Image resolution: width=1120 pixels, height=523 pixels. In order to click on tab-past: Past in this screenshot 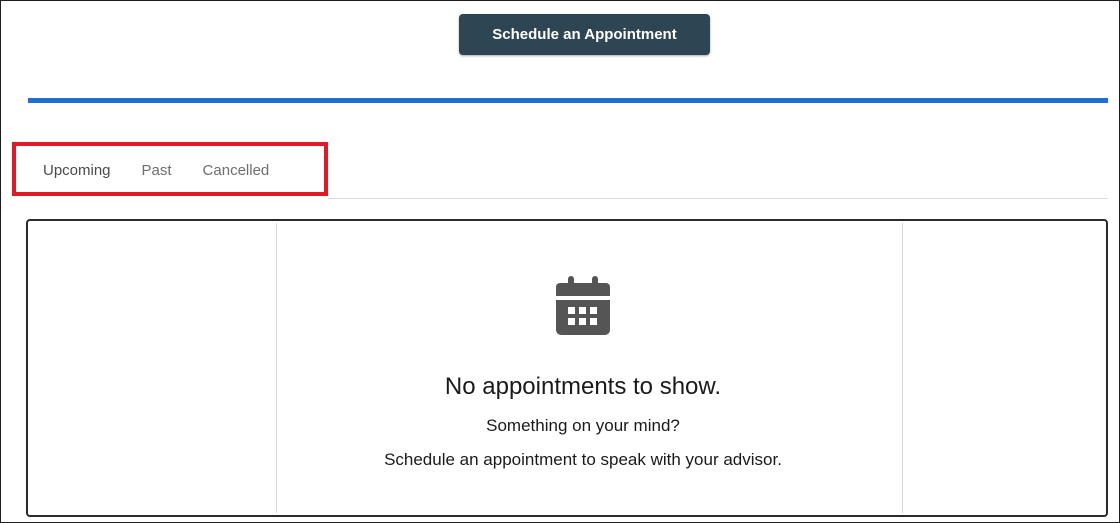, I will do `click(157, 170)`.